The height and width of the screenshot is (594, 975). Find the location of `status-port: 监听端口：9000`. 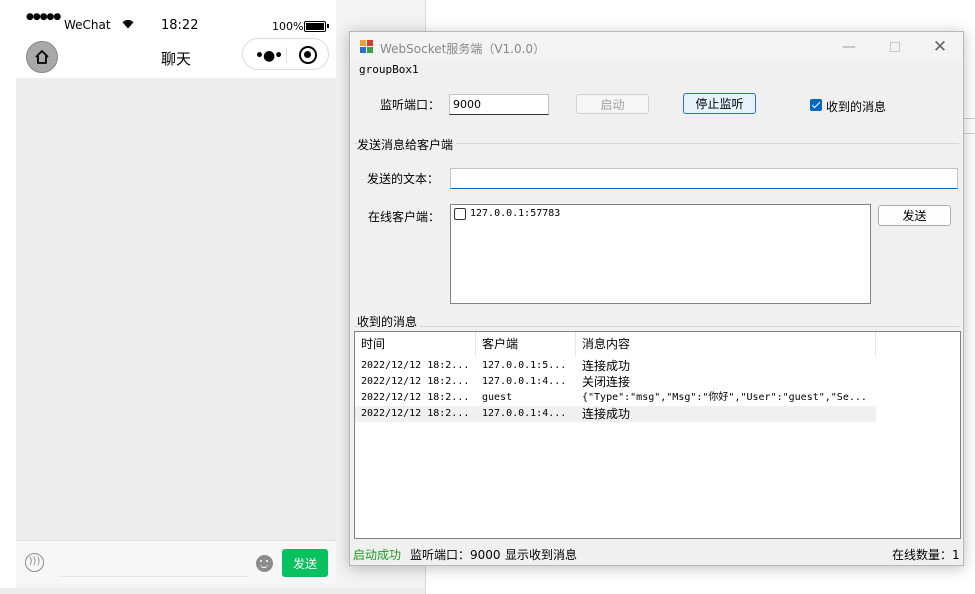

status-port: 监听端口：9000 is located at coordinates (455, 555).